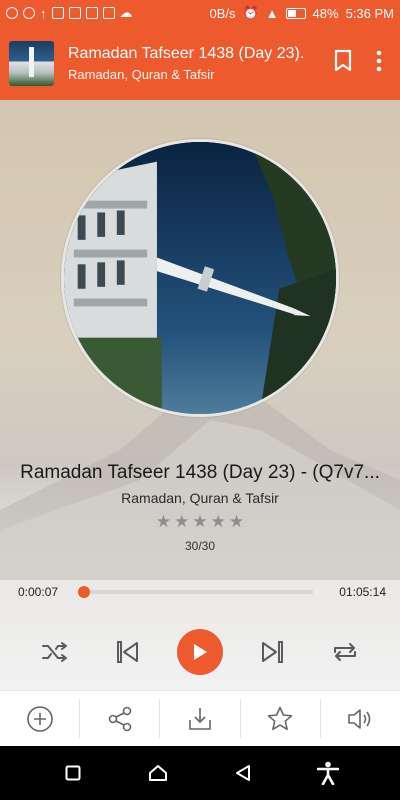 Image resolution: width=400 pixels, height=800 pixels. I want to click on accessibility-button, so click(328, 773).